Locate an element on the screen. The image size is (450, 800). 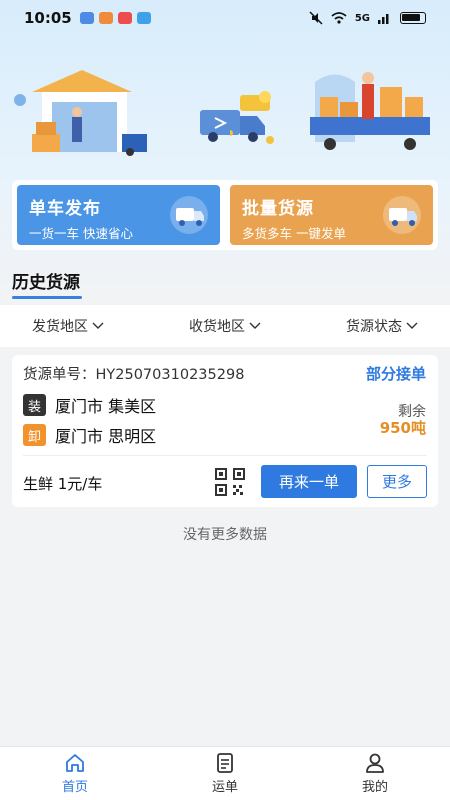
signal-icon is located at coordinates (383, 19).